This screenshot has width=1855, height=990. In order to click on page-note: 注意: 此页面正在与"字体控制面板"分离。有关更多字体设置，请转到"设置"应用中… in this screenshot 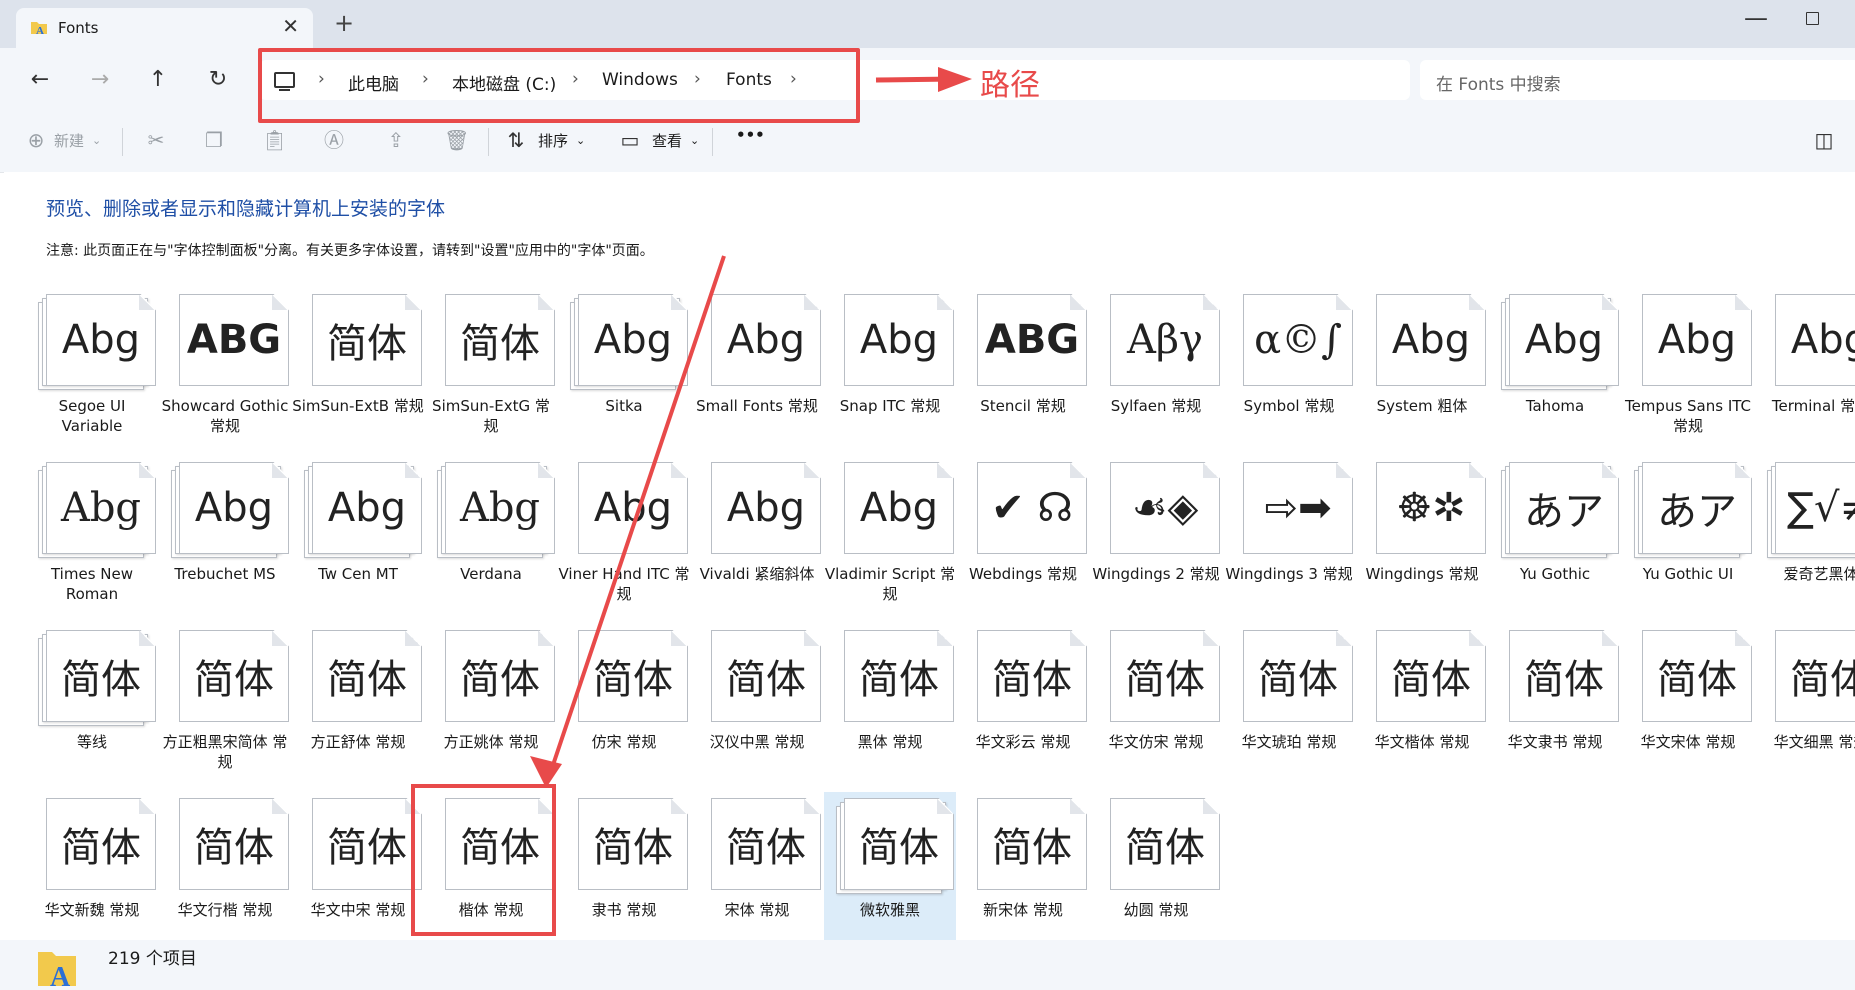, I will do `click(350, 251)`.